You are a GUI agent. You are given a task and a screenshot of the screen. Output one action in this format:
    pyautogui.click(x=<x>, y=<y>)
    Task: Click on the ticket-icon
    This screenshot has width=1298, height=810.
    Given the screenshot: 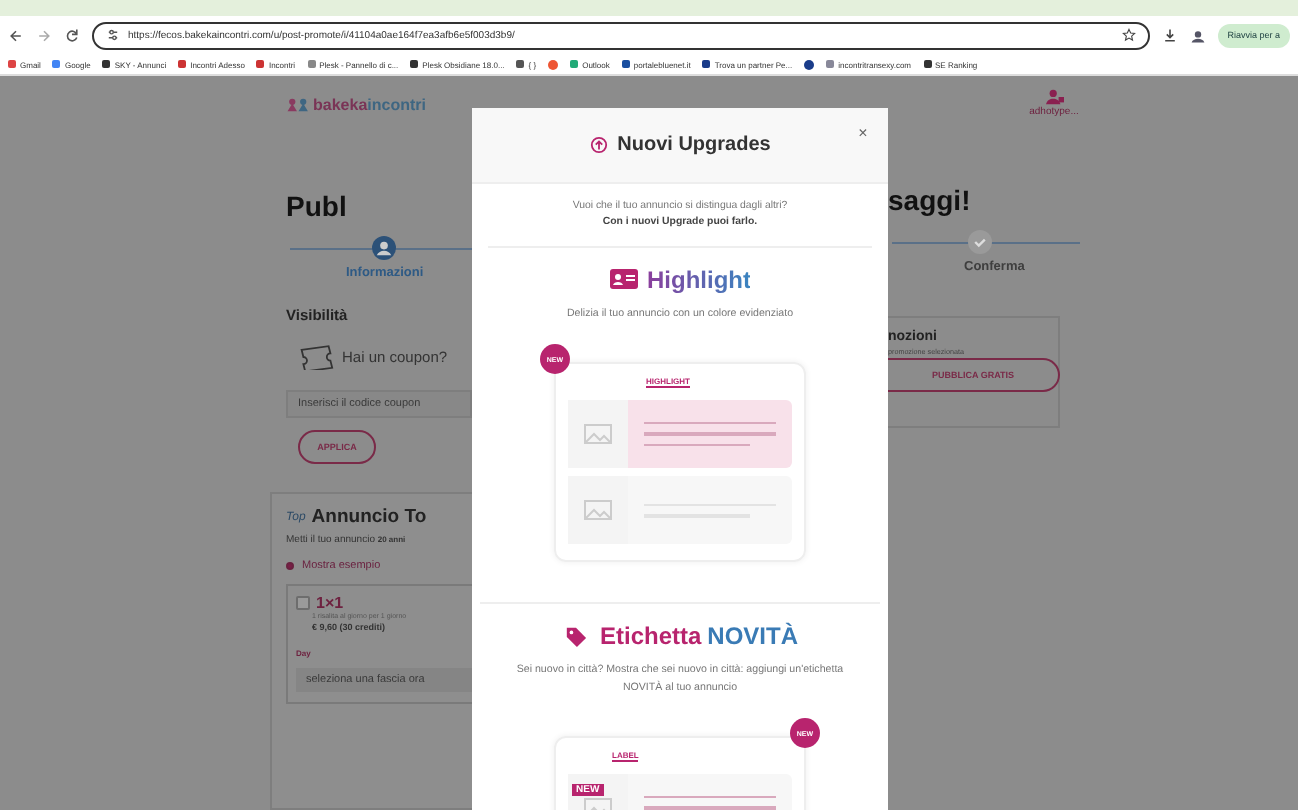 What is the action you would take?
    pyautogui.click(x=316, y=357)
    